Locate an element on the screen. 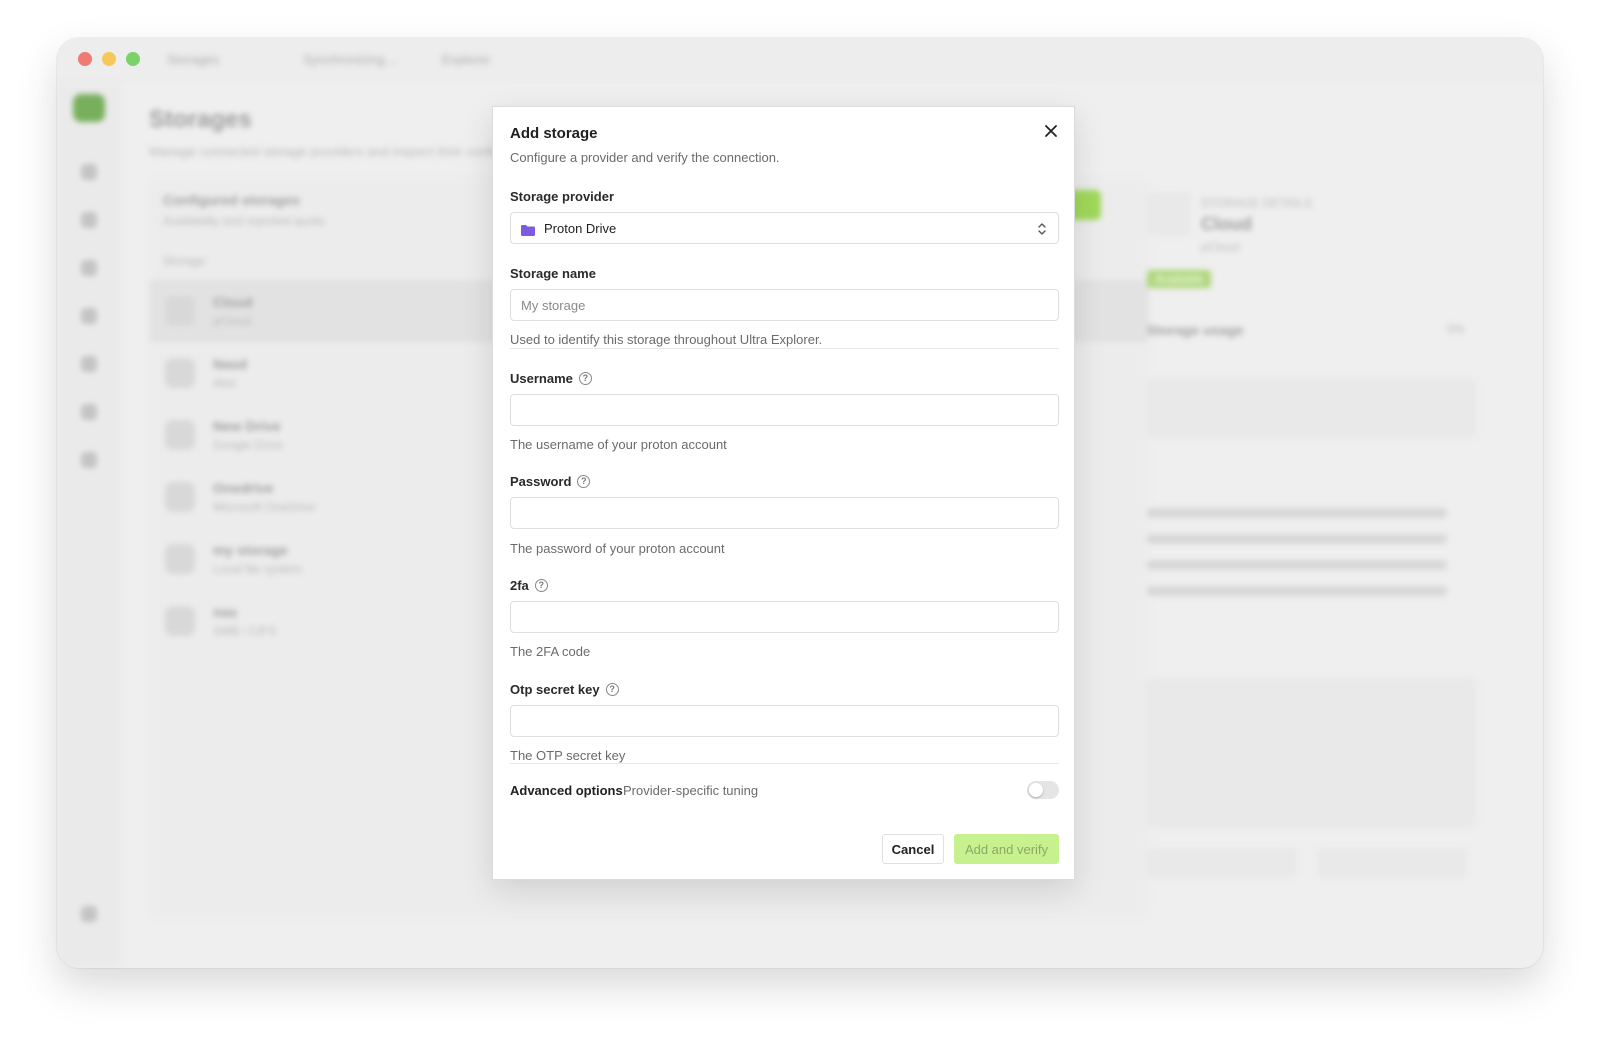 This screenshot has height=1044, width=1600. advanced-options-label: Advanced options is located at coordinates (566, 790).